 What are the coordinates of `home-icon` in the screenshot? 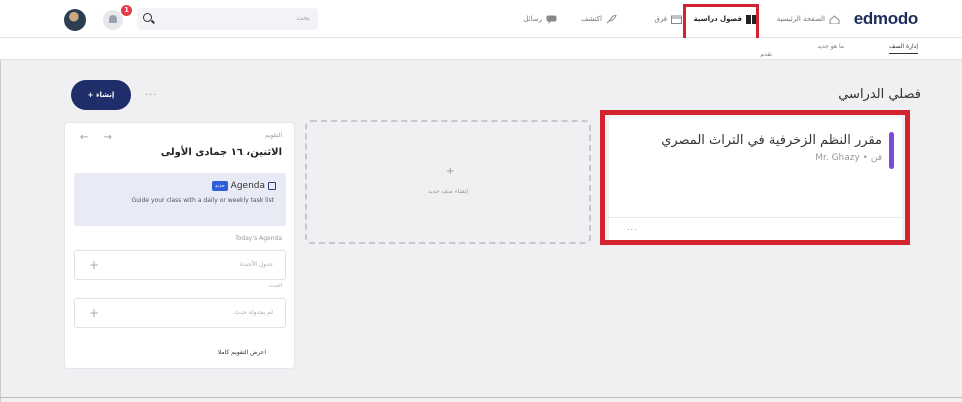 It's located at (834, 19).